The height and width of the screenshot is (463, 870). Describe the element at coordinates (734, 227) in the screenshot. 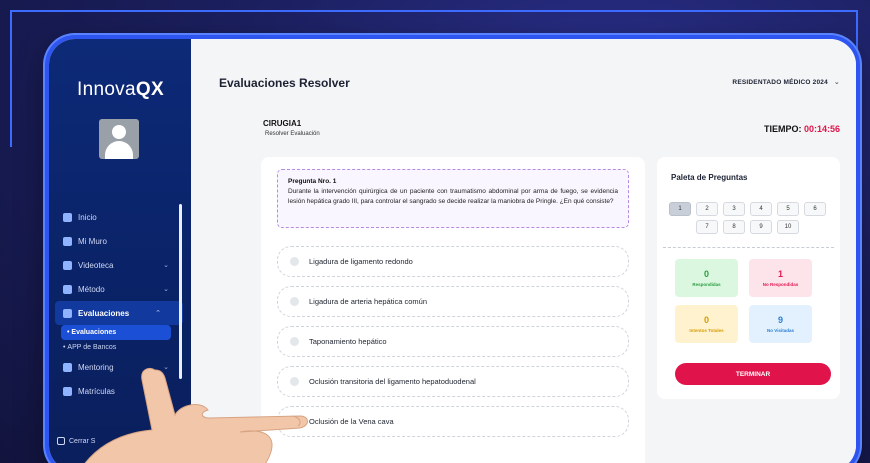

I see `palette-button-8: 8` at that location.